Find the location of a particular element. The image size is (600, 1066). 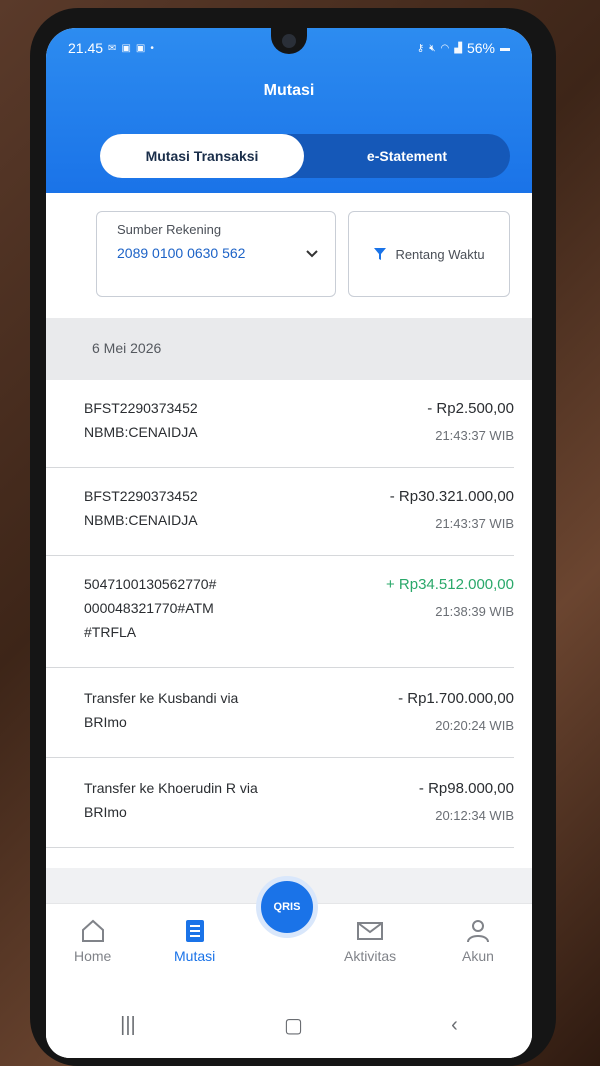

source-value: 2089 0100 0630 562 is located at coordinates (181, 253).